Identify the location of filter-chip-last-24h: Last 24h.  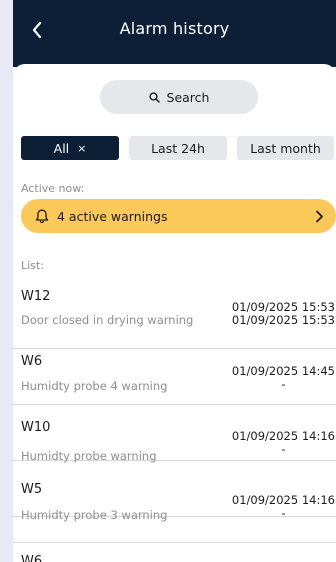
(178, 148).